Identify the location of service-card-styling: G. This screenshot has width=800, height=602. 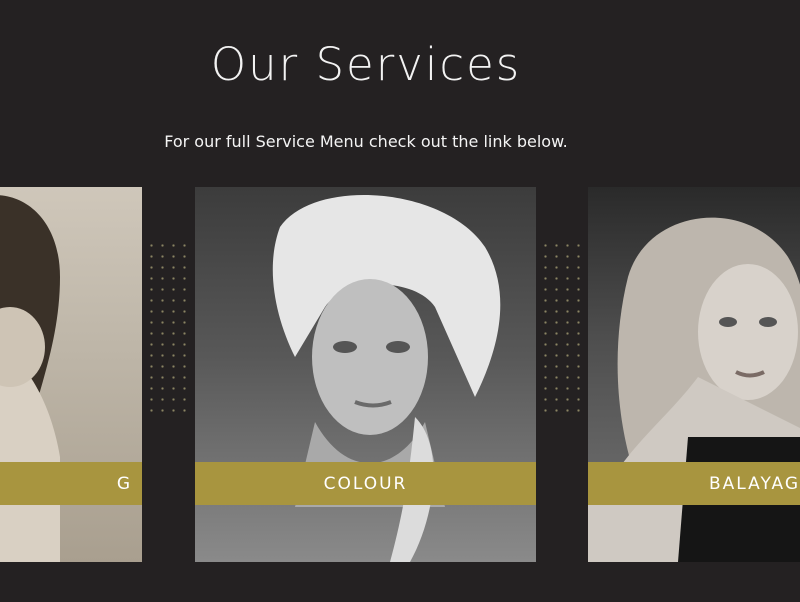
(71, 374).